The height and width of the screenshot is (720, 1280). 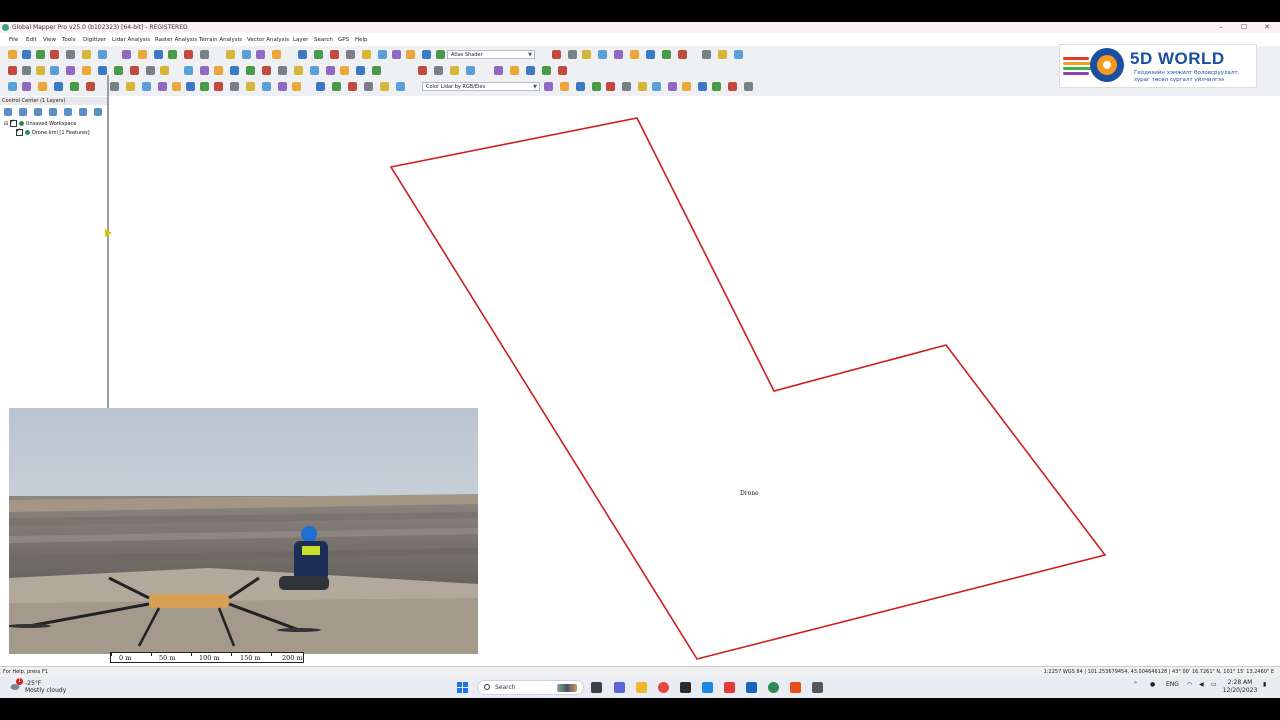 I want to click on shader-select: Atlas Shader ▼, so click(x=491, y=54).